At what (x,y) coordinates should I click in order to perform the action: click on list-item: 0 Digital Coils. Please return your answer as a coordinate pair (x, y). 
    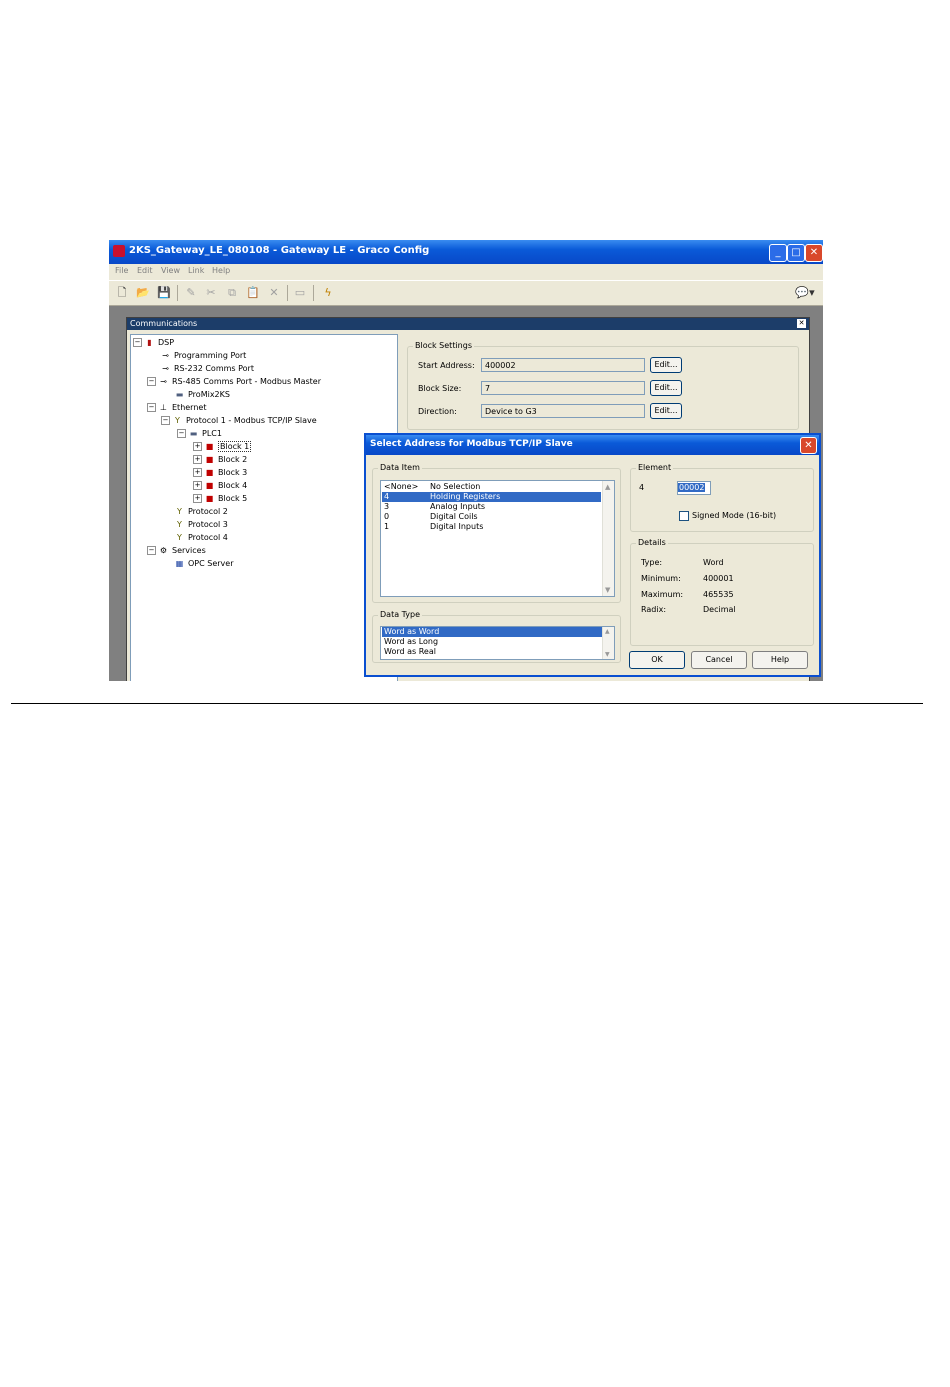
    Looking at the image, I should click on (491, 517).